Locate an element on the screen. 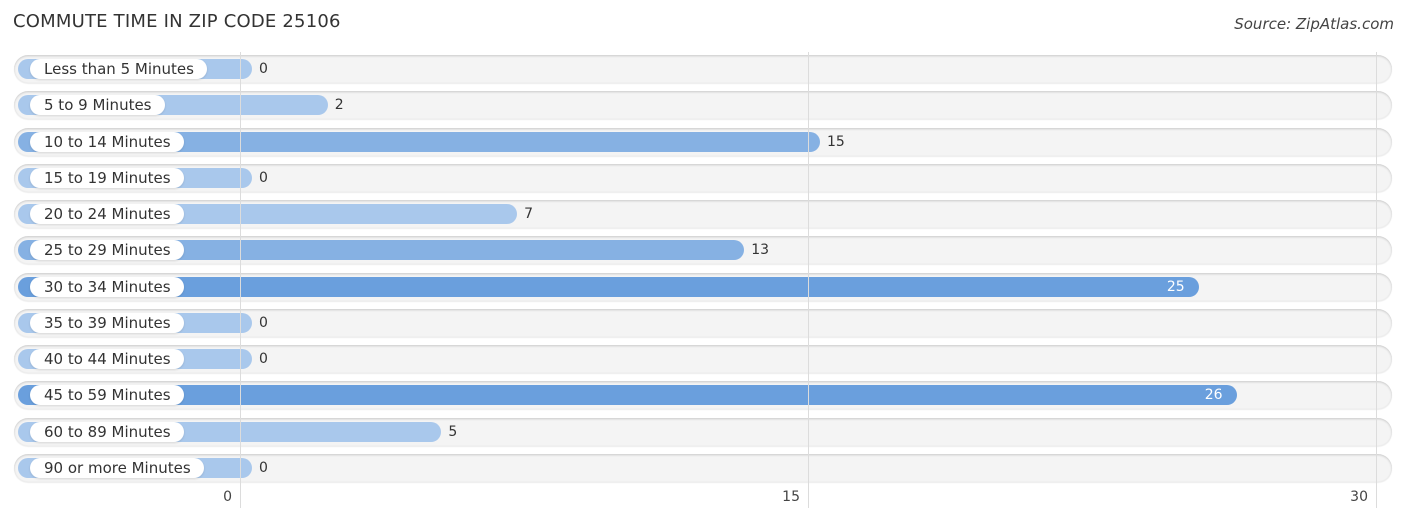  chart-title: COMMUTE TIME IN ZIP CODE 25106 is located at coordinates (177, 21).